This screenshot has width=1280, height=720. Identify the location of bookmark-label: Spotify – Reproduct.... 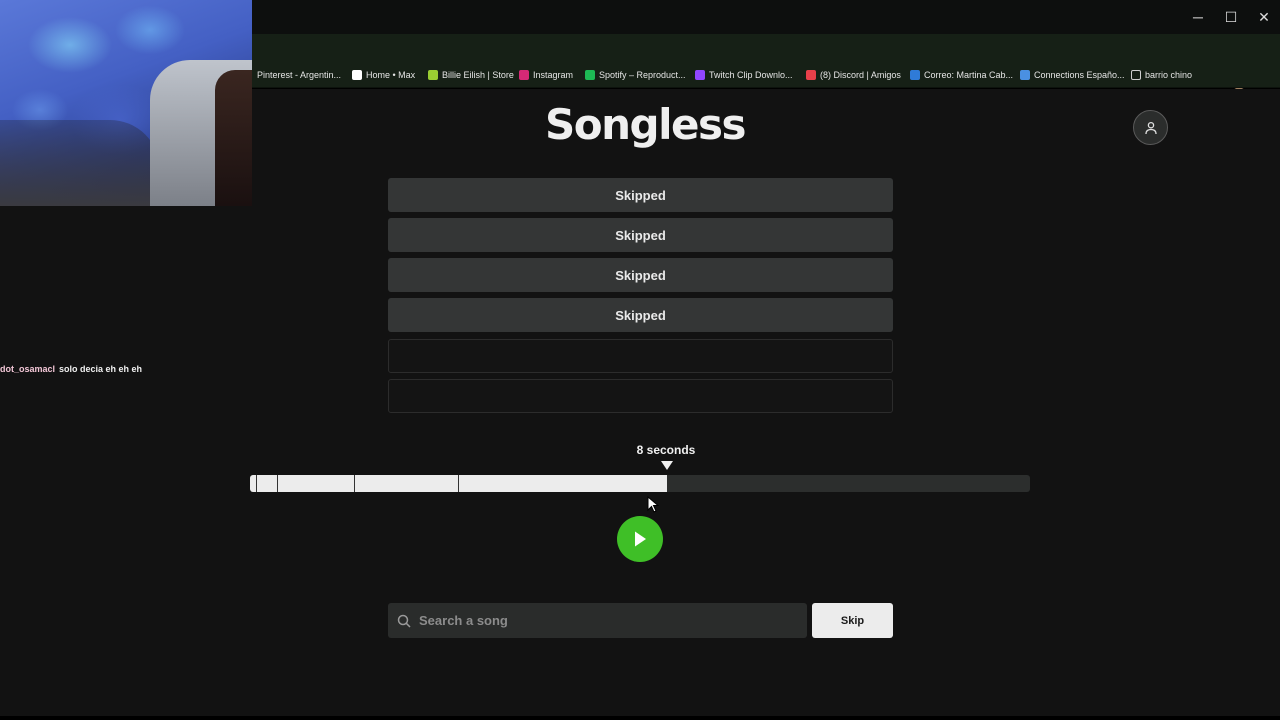
(642, 75).